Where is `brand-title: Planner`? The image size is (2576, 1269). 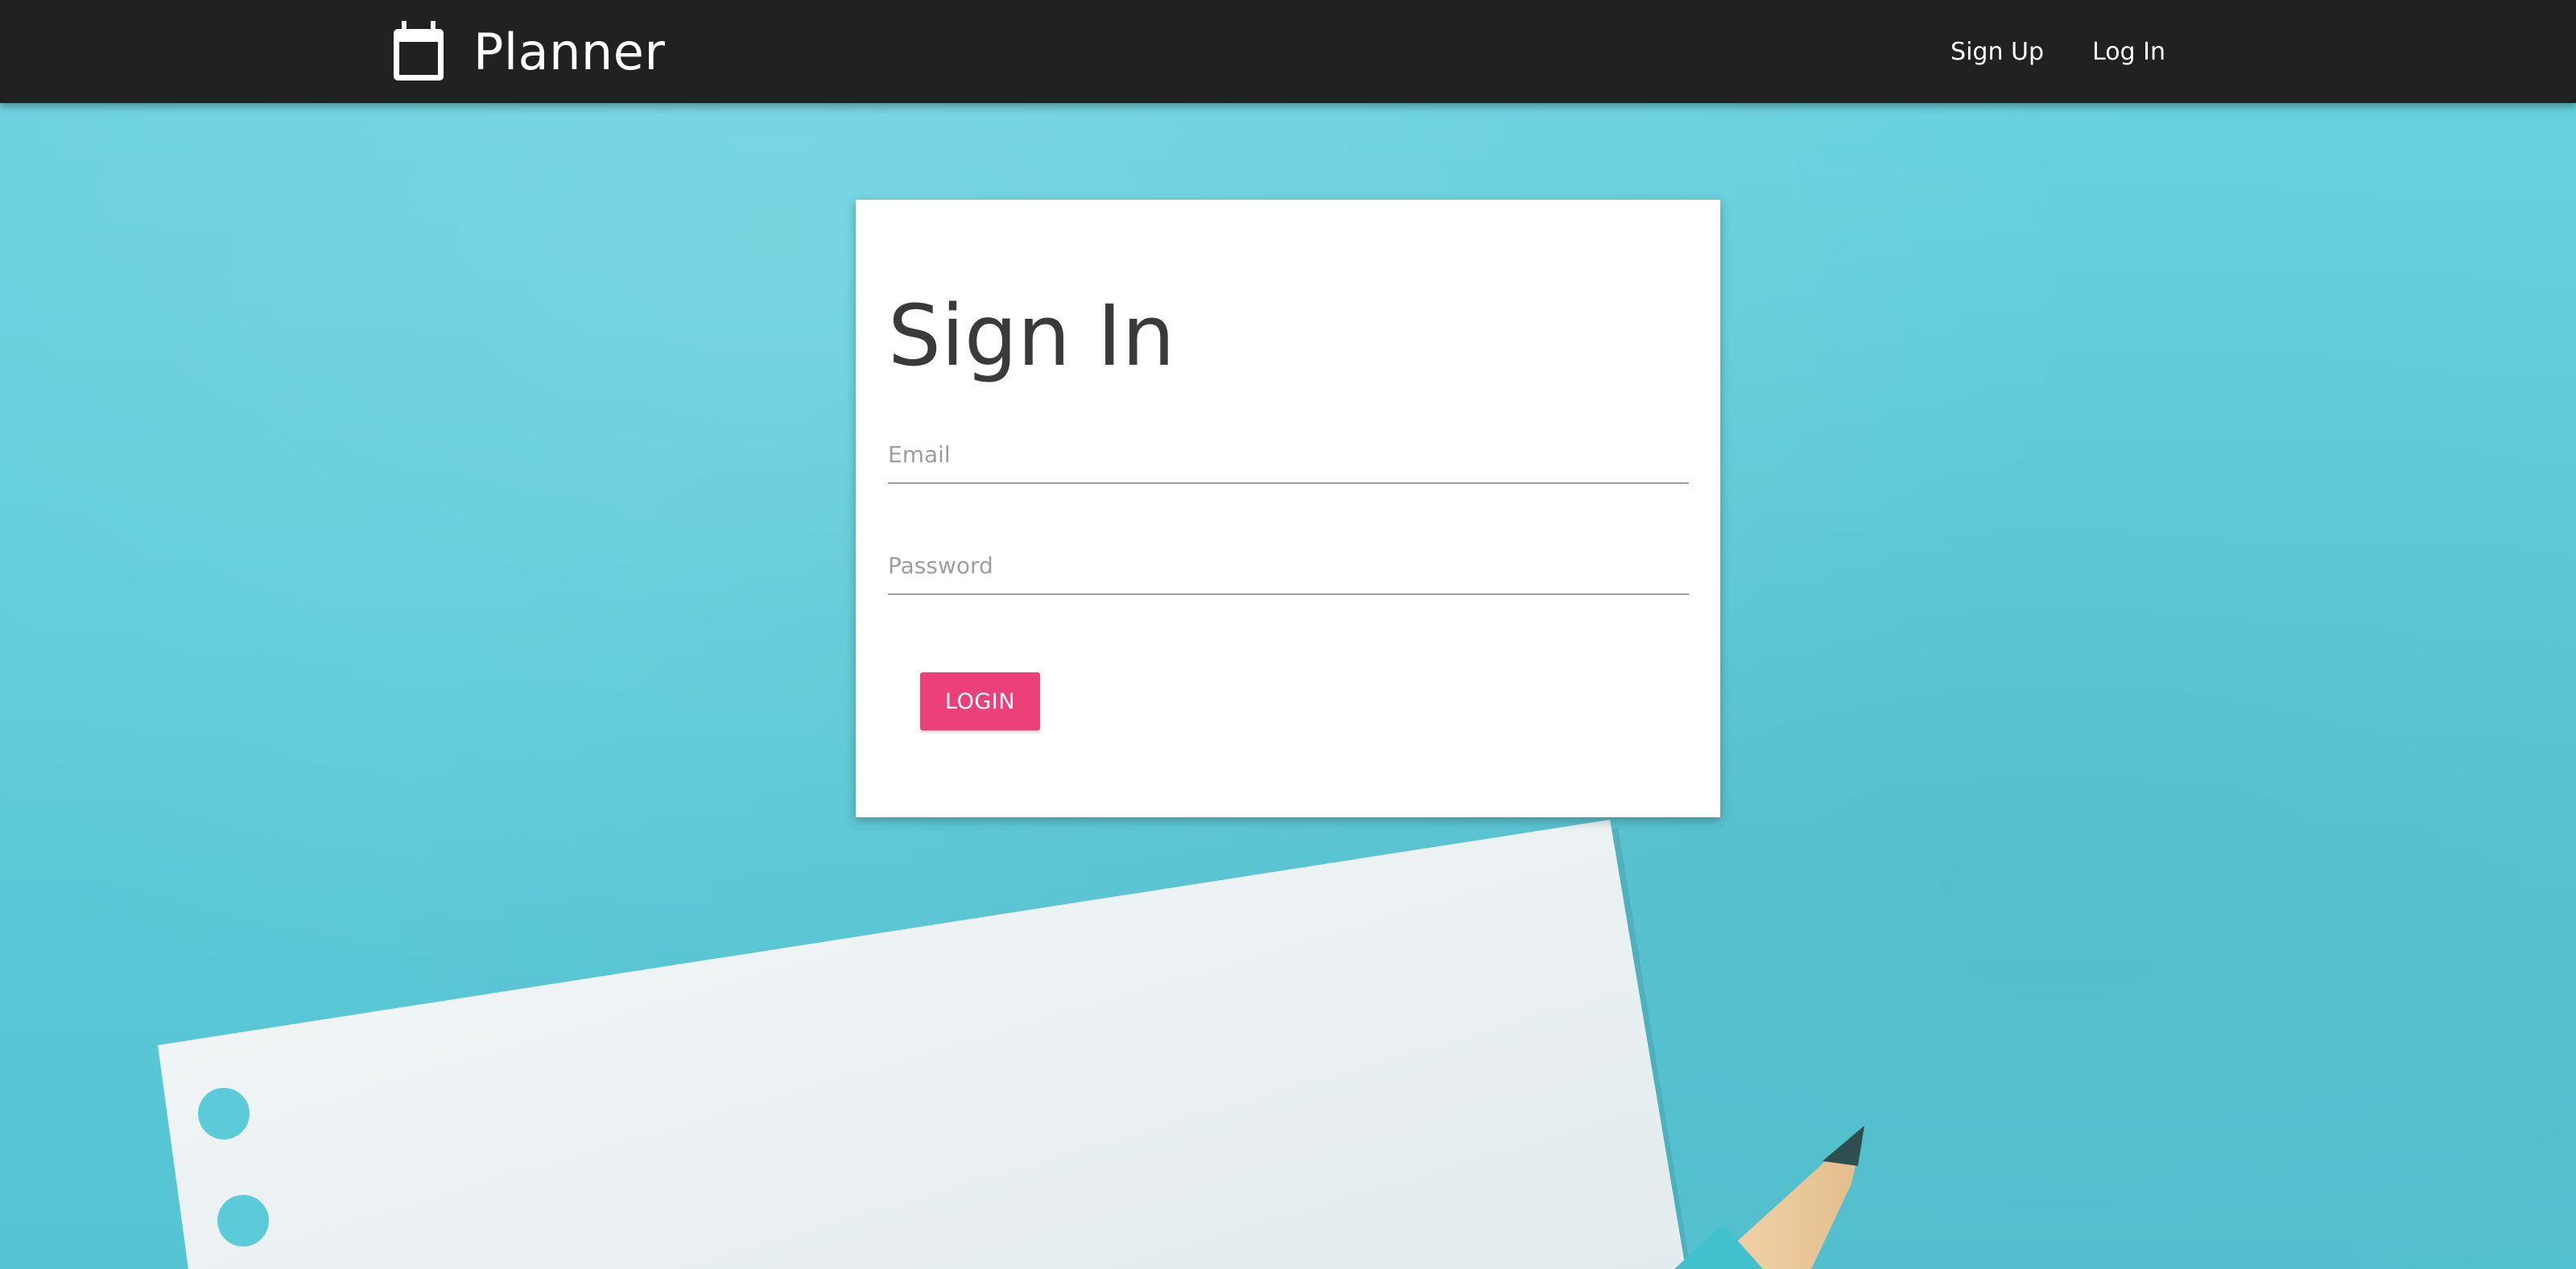 brand-title: Planner is located at coordinates (569, 52).